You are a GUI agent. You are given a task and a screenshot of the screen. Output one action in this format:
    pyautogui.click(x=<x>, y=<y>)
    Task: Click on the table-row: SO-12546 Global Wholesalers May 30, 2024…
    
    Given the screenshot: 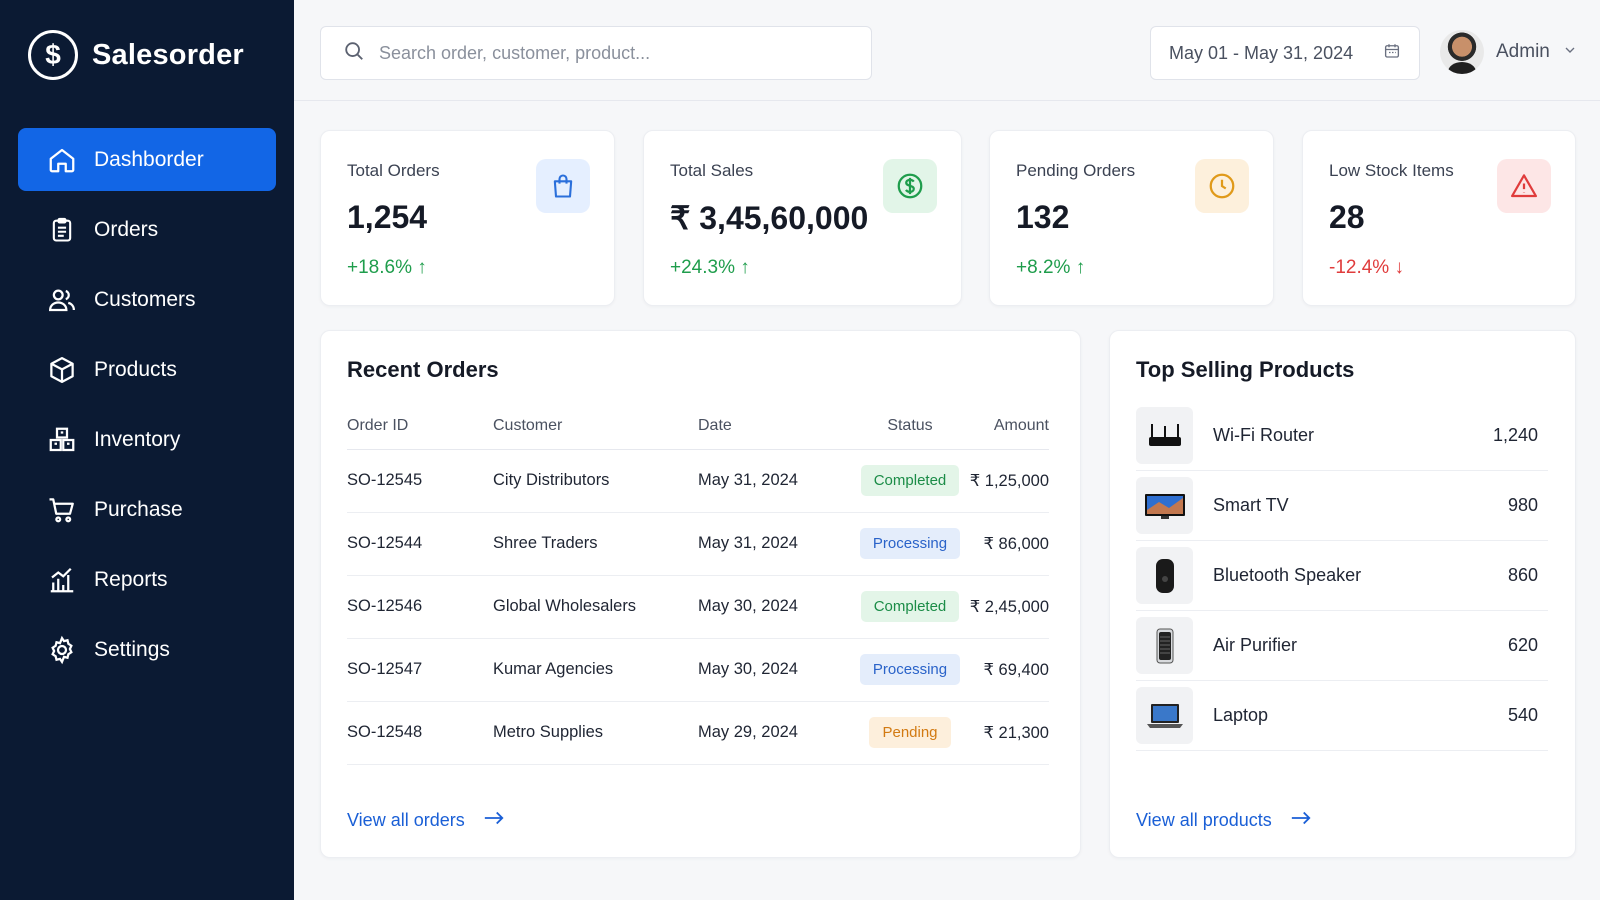 What is the action you would take?
    pyautogui.click(x=698, y=607)
    